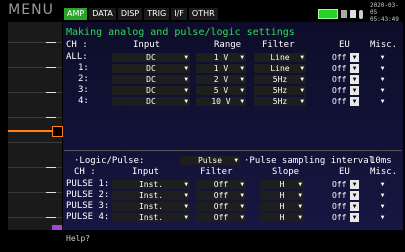  Describe the element at coordinates (344, 172) in the screenshot. I see `logic-col-eu: EU` at that location.